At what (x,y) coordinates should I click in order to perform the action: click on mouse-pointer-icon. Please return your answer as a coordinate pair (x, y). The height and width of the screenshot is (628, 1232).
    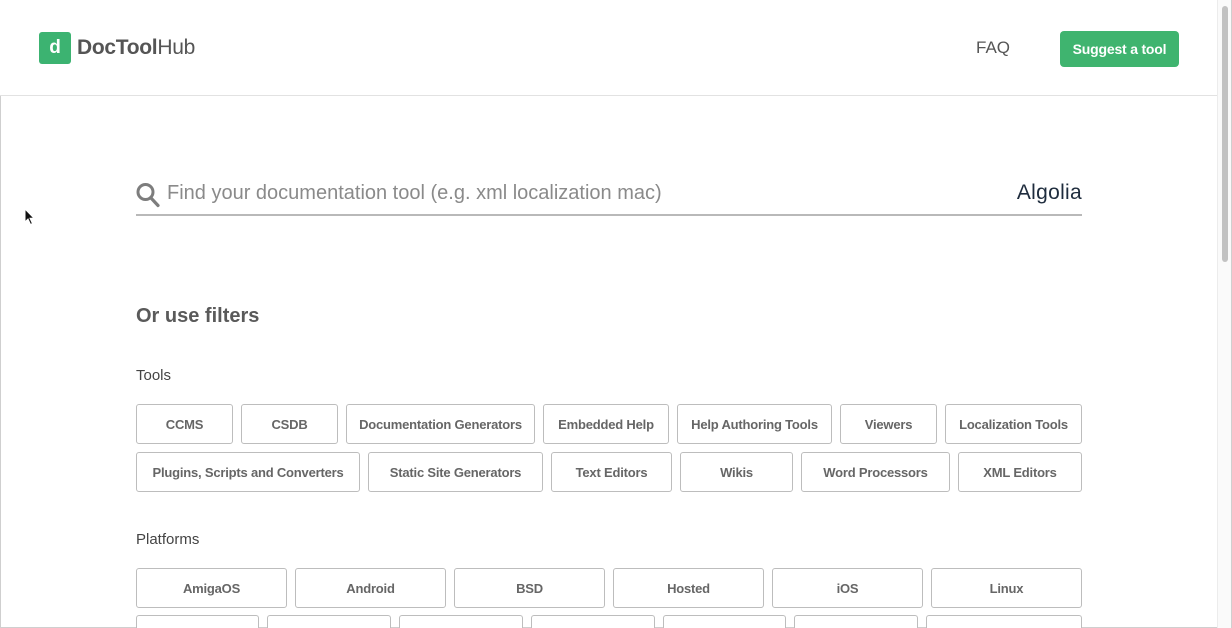
    Looking at the image, I should click on (30, 217).